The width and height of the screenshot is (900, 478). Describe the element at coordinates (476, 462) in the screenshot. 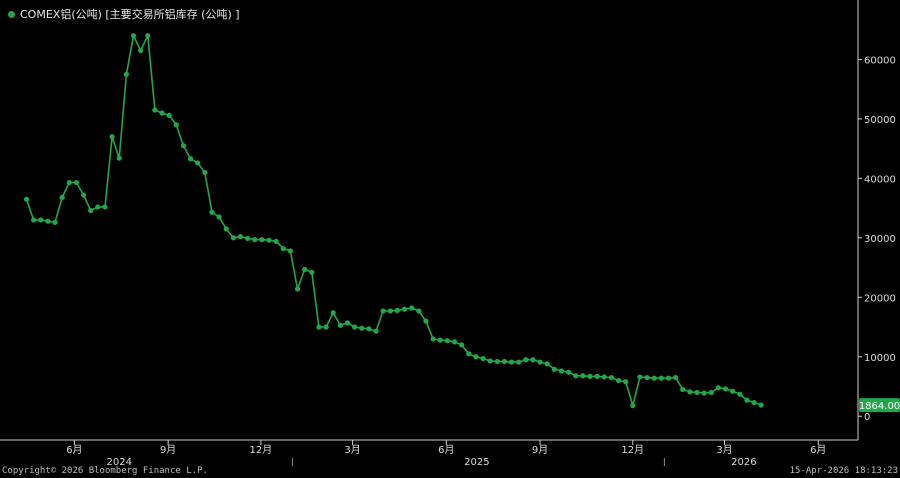

I see `year-label: 2025` at that location.